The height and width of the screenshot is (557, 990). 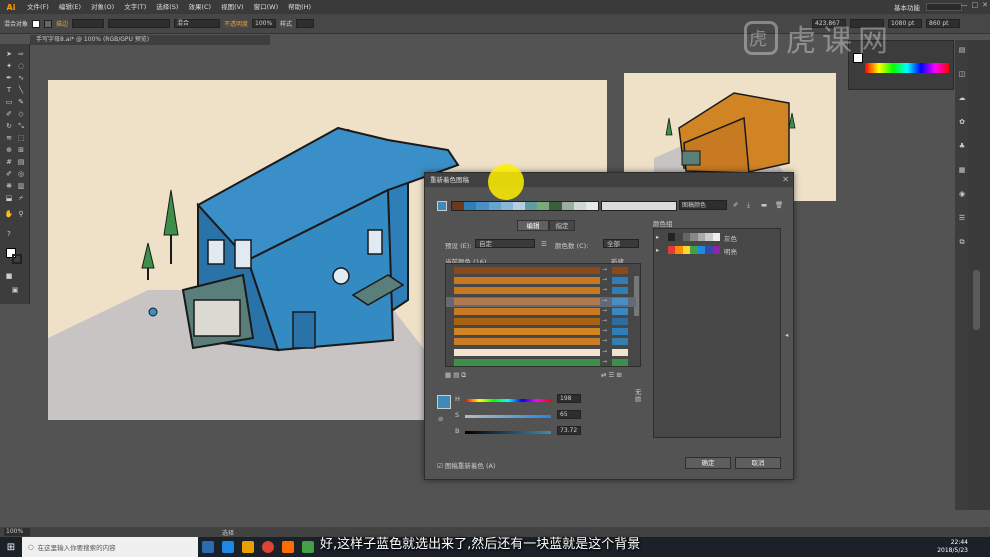 I want to click on libraries-panel-icon: ☁, so click(x=962, y=98).